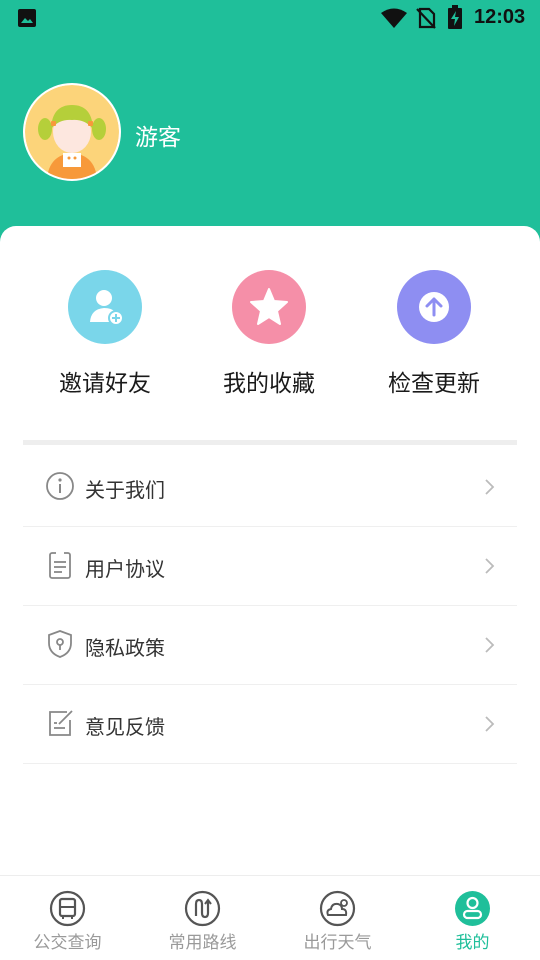 The image size is (540, 960). I want to click on bottom-tab-bar: 公交查询 常用路线 出行天气 我的, so click(270, 917).